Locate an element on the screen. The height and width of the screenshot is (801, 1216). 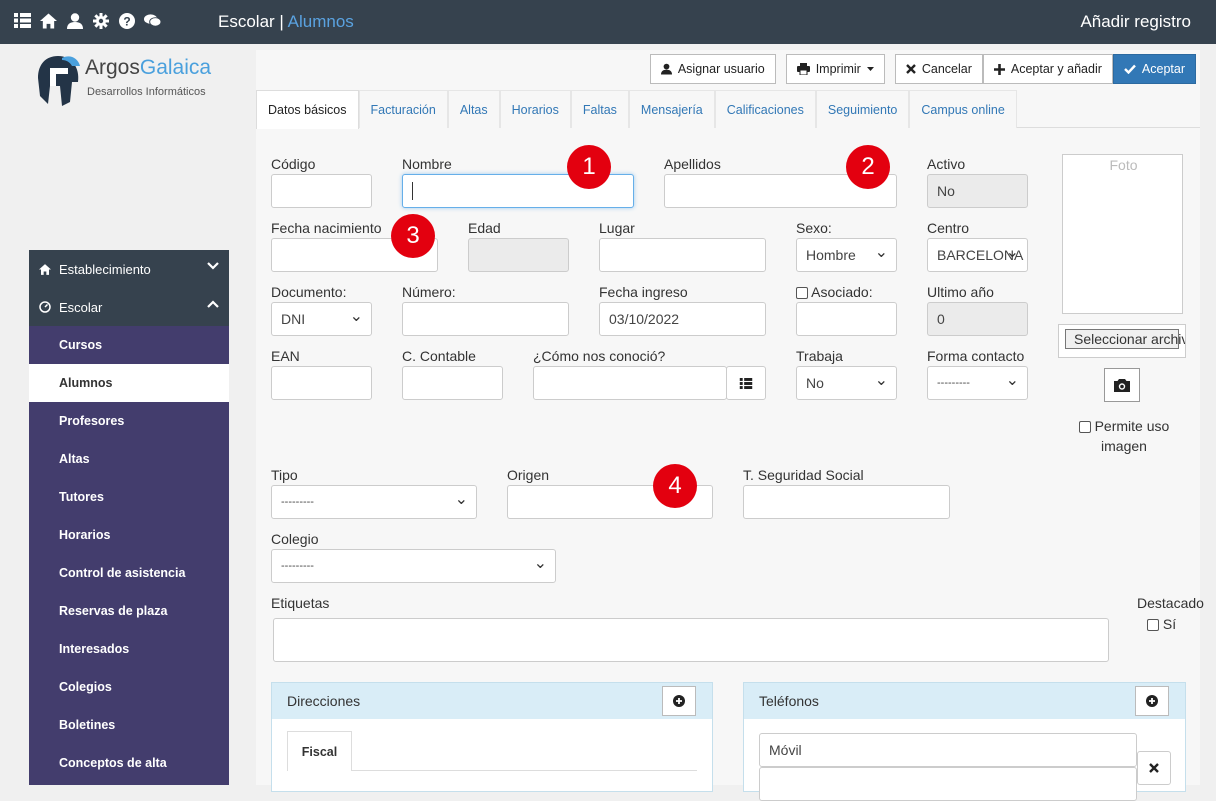
lugar-input is located at coordinates (682, 255).